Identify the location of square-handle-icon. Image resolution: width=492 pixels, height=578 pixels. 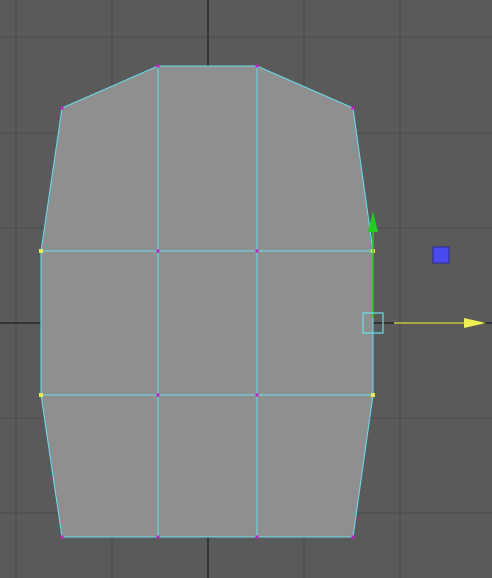
(441, 255).